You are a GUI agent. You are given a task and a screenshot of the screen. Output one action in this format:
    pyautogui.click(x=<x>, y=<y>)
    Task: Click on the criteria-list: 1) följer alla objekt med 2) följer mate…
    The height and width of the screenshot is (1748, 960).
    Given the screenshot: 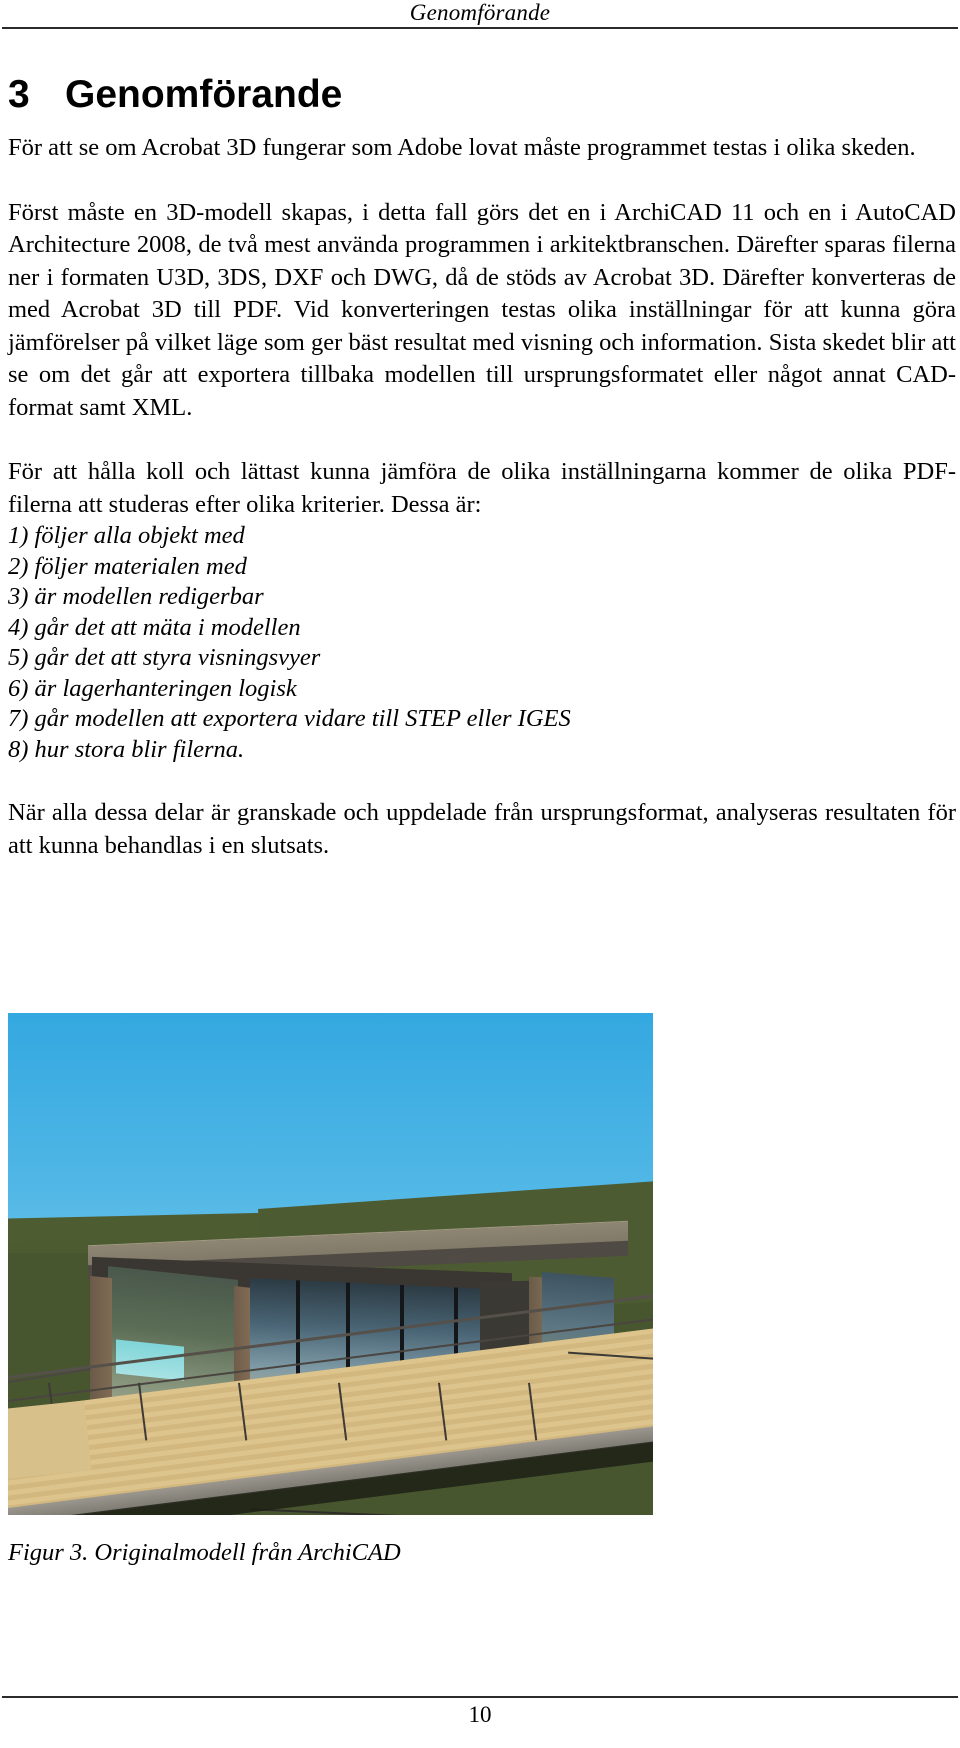 What is the action you would take?
    pyautogui.click(x=482, y=643)
    